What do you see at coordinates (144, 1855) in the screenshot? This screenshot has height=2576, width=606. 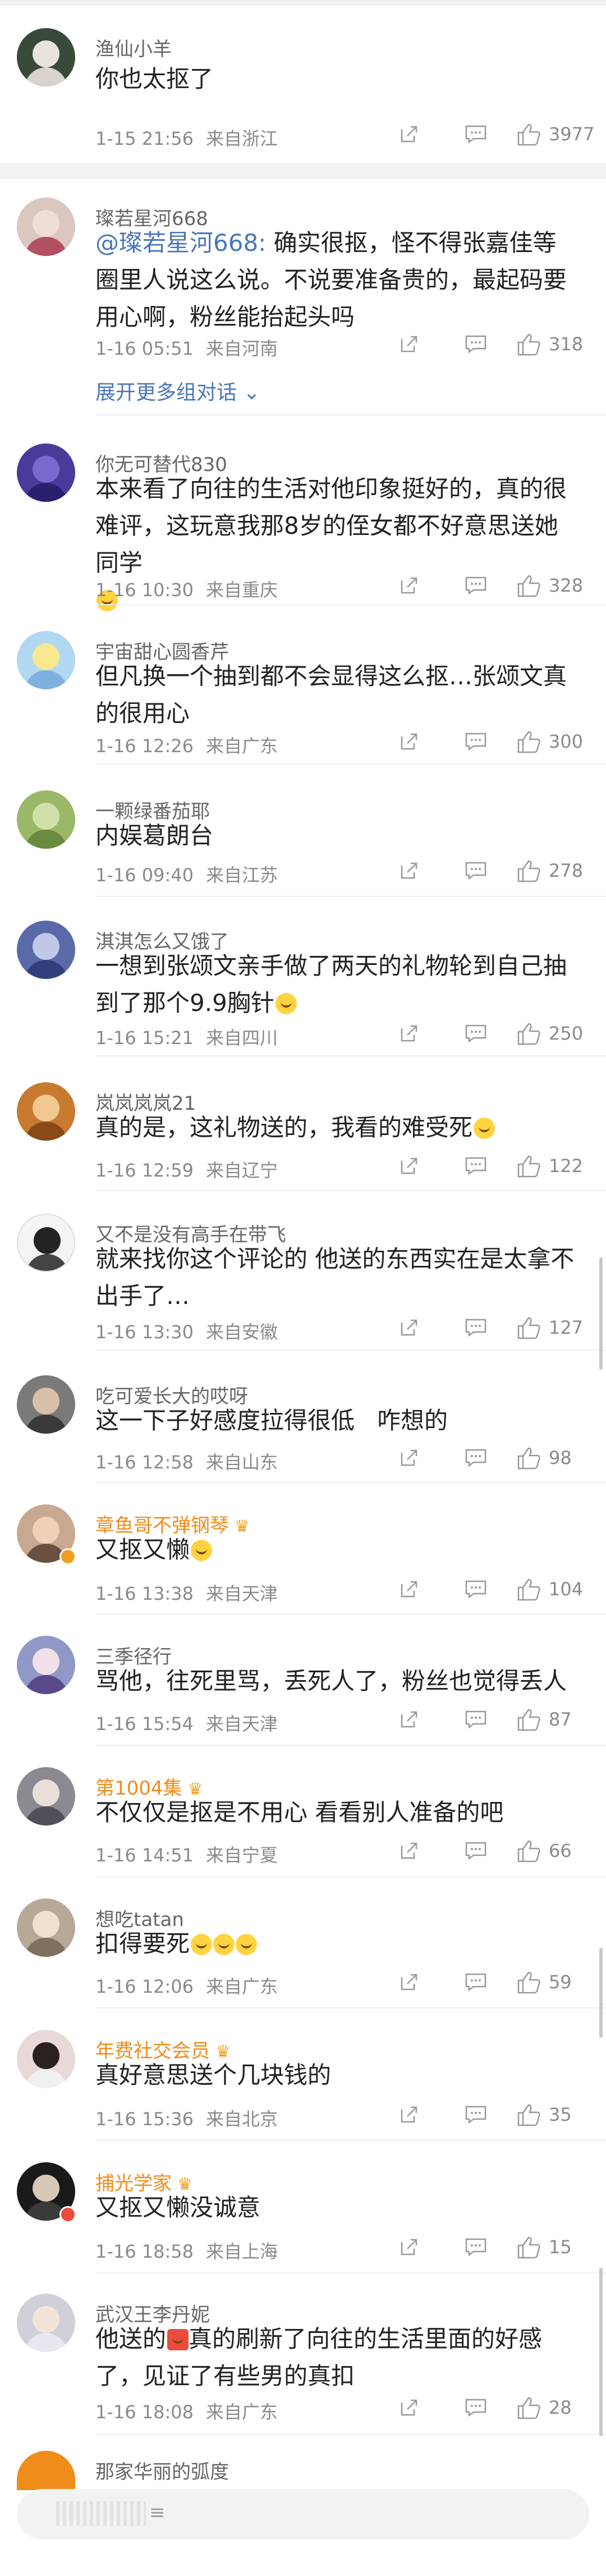 I see `comment-time: 1-16 14:51` at bounding box center [144, 1855].